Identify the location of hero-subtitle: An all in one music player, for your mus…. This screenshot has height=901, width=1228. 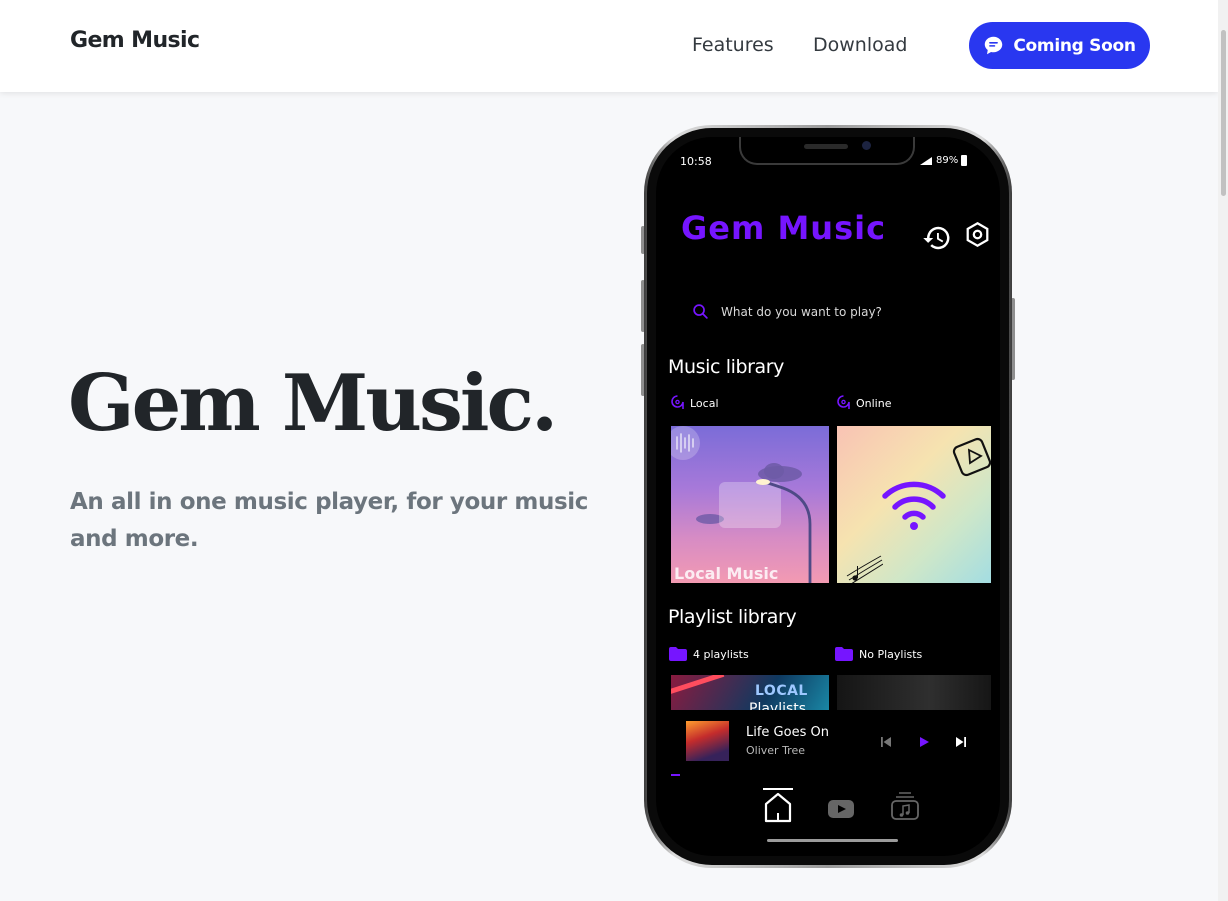
(329, 520).